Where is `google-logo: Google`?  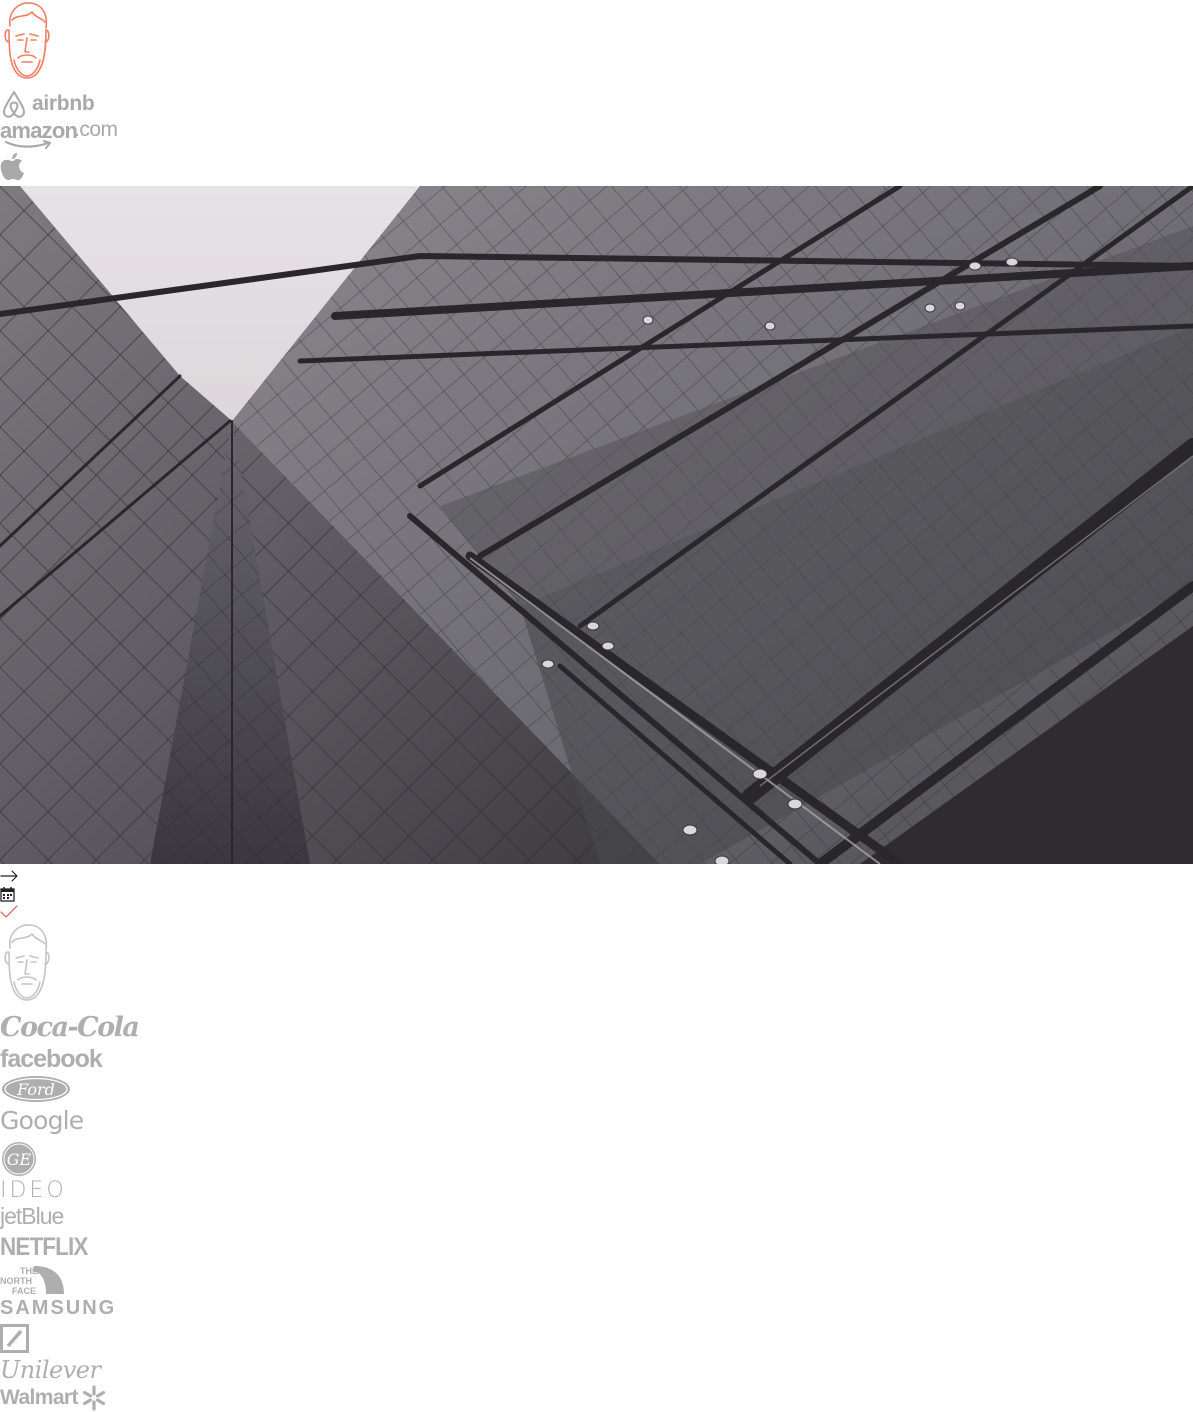 google-logo: Google is located at coordinates (42, 1120).